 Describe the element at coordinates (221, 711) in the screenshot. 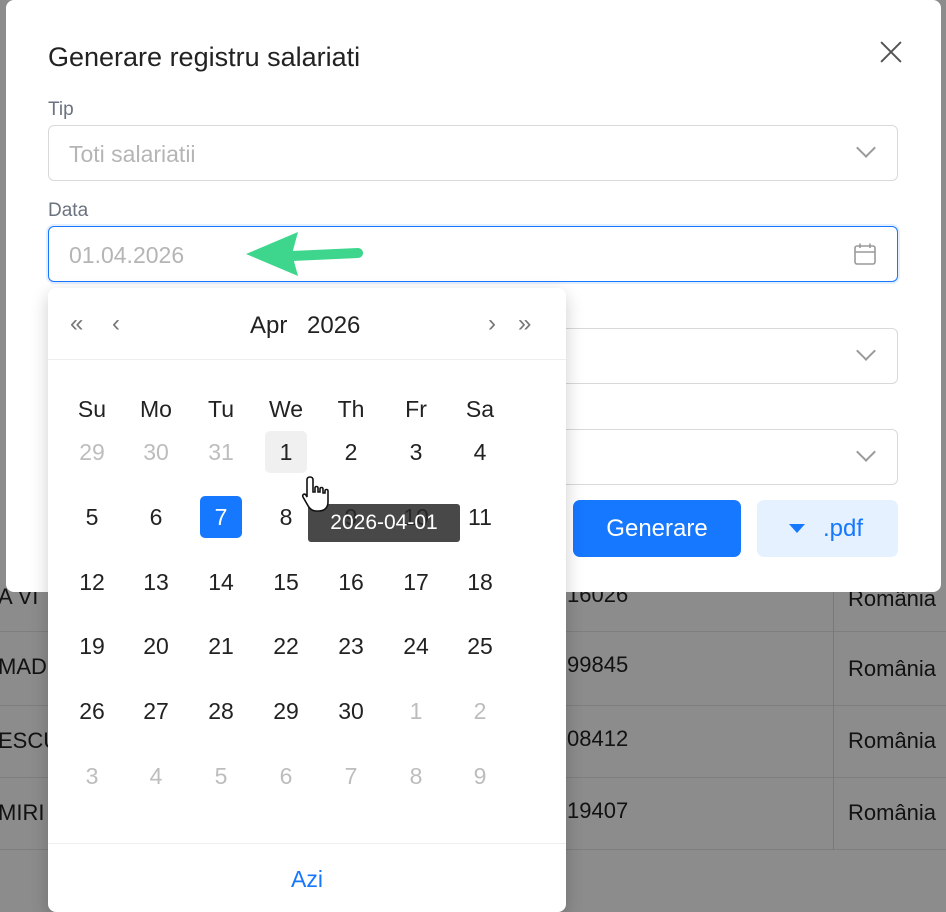

I see `calendar-day: 28` at that location.